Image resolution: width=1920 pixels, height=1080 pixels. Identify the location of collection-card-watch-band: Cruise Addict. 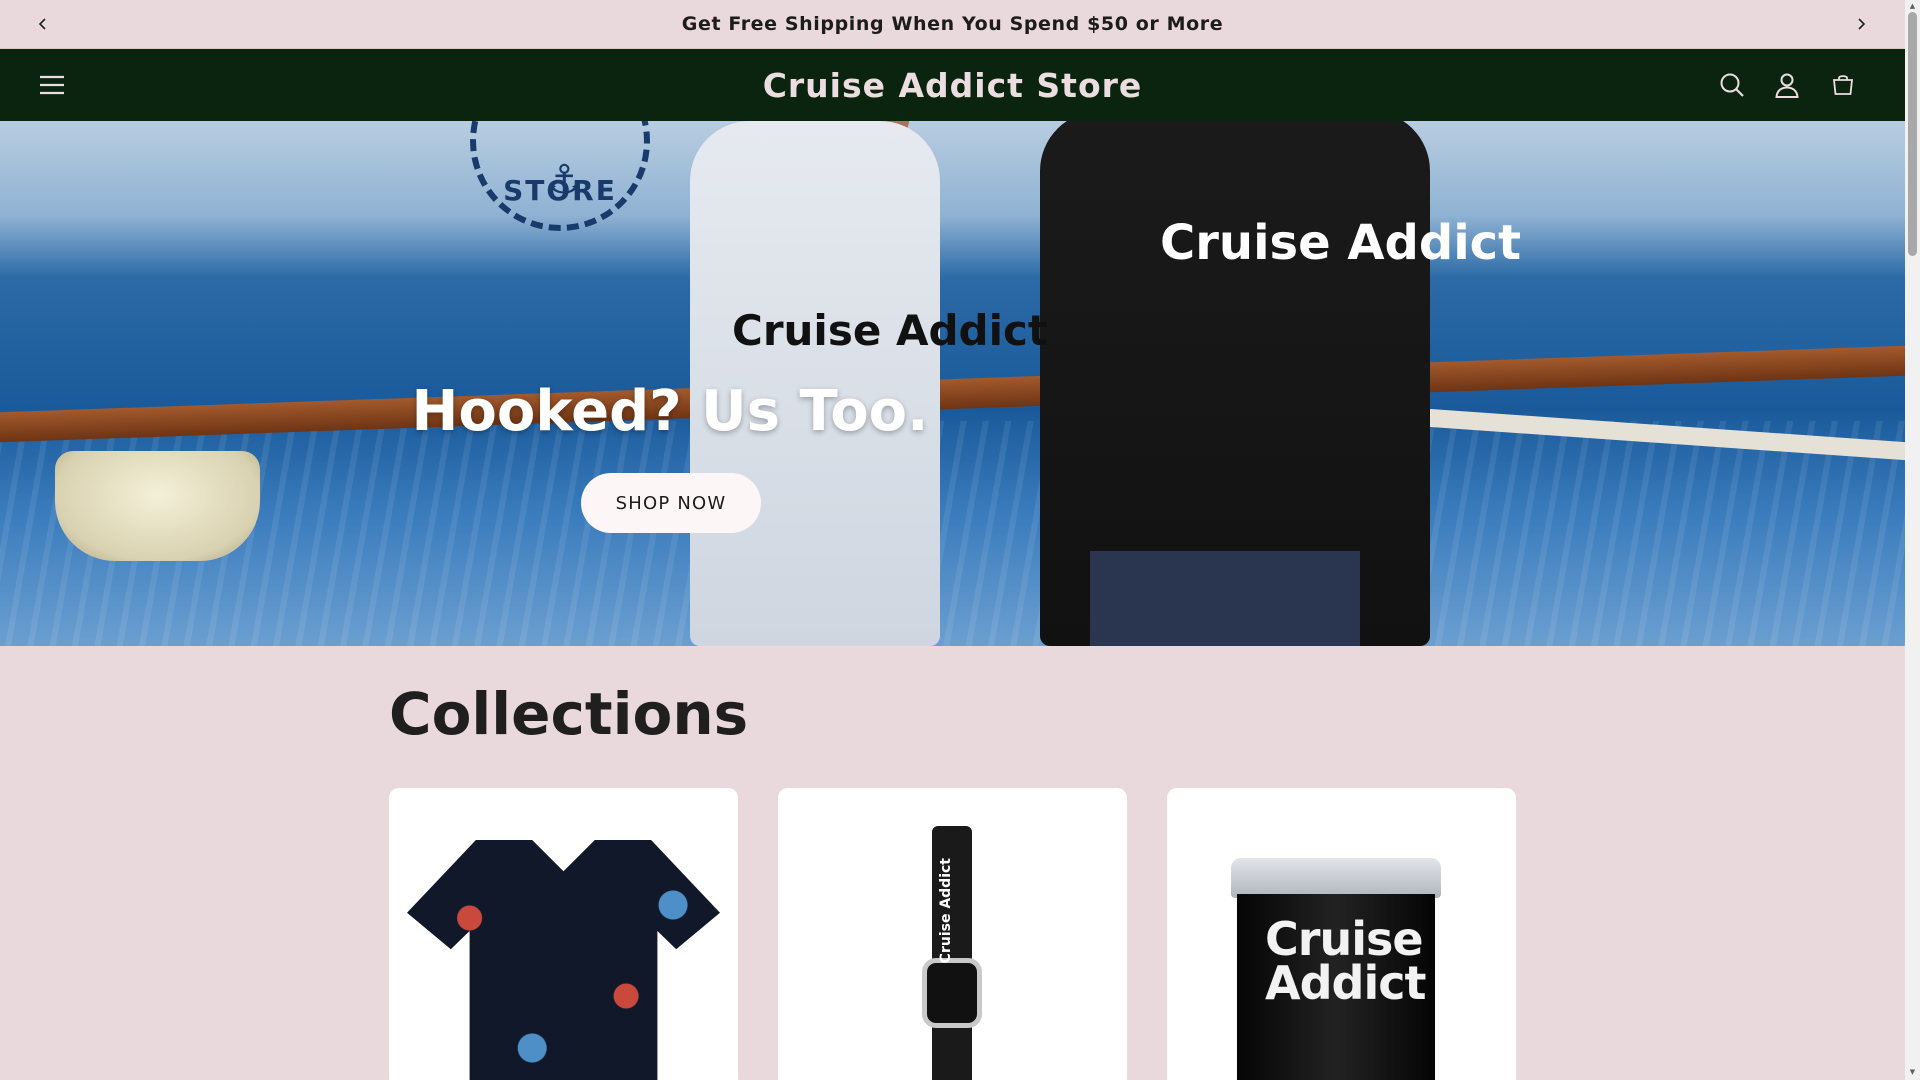
(952, 934).